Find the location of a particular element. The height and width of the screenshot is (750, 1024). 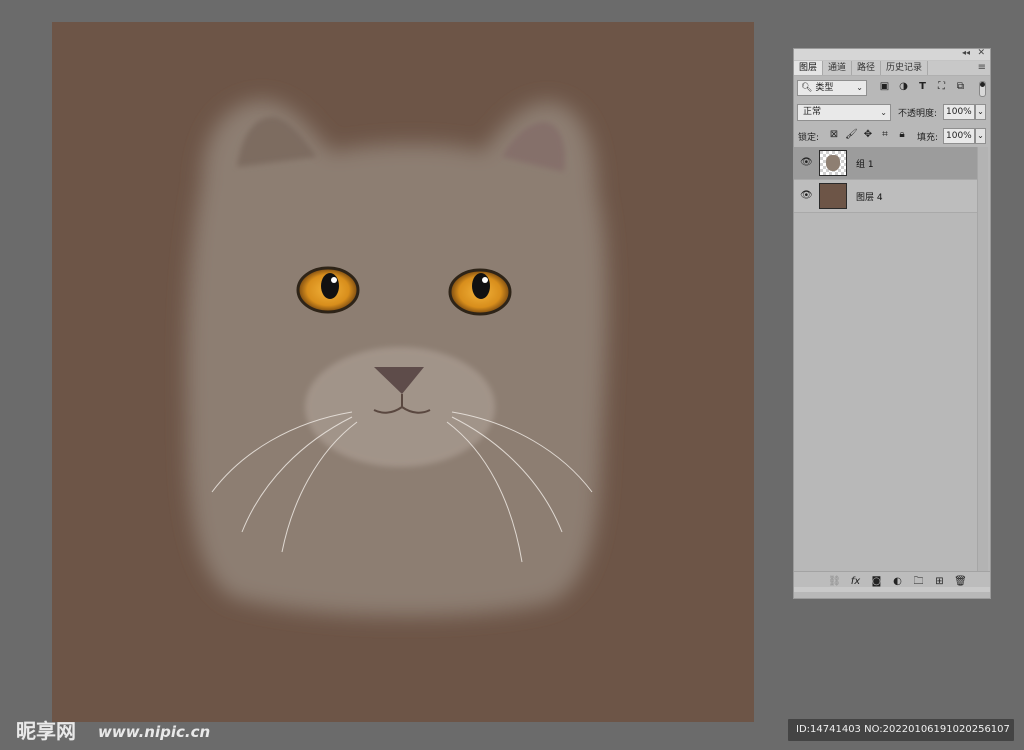

opacity-label: 不透明度: is located at coordinates (918, 114).